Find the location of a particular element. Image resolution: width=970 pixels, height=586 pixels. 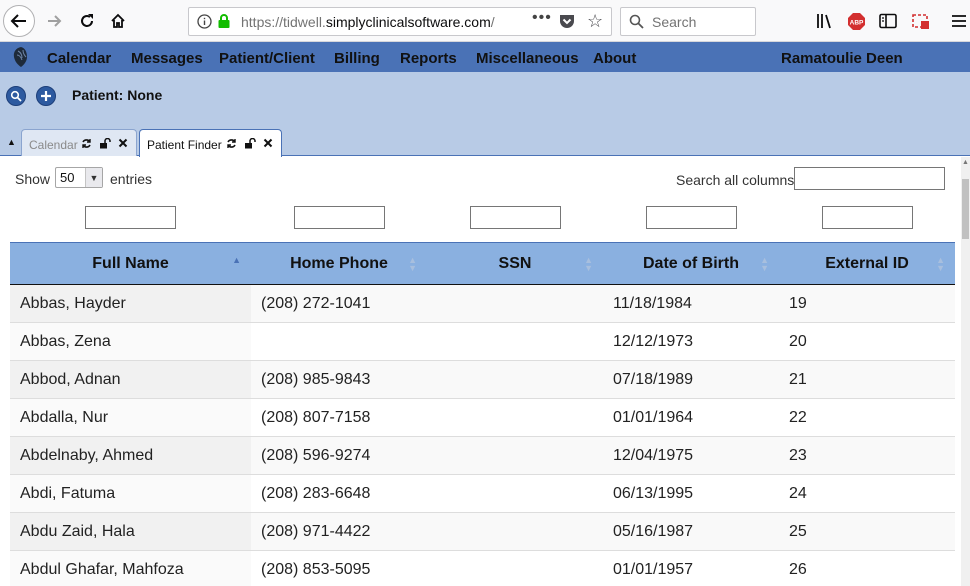

app-logo-icon is located at coordinates (21, 57).